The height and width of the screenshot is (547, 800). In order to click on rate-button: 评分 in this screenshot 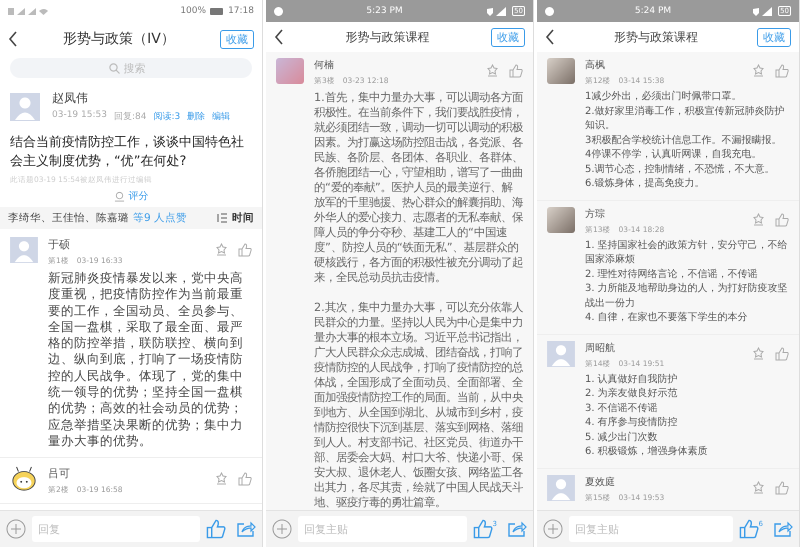, I will do `click(131, 196)`.